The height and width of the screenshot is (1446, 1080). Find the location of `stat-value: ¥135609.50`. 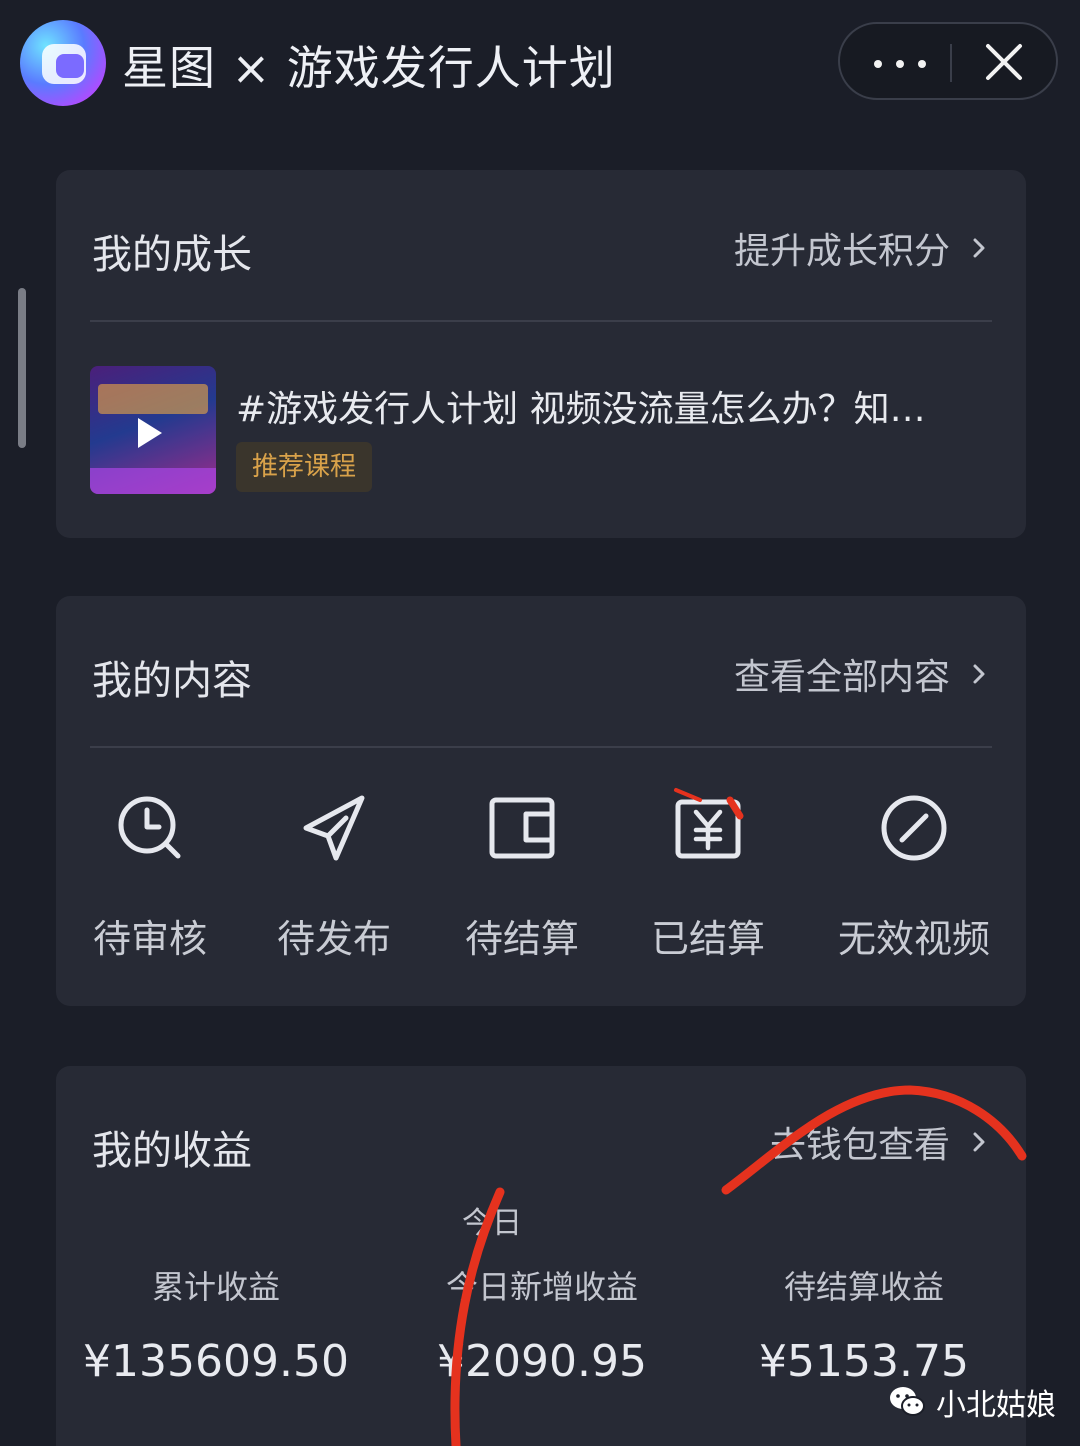

stat-value: ¥135609.50 is located at coordinates (216, 1361).